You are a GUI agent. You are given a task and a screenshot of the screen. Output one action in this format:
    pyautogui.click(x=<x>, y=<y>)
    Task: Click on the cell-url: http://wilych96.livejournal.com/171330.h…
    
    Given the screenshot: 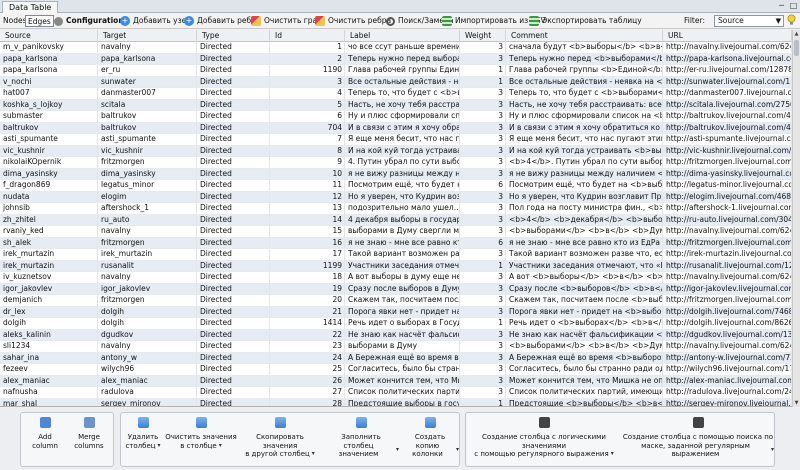 What is the action you would take?
    pyautogui.click(x=727, y=369)
    